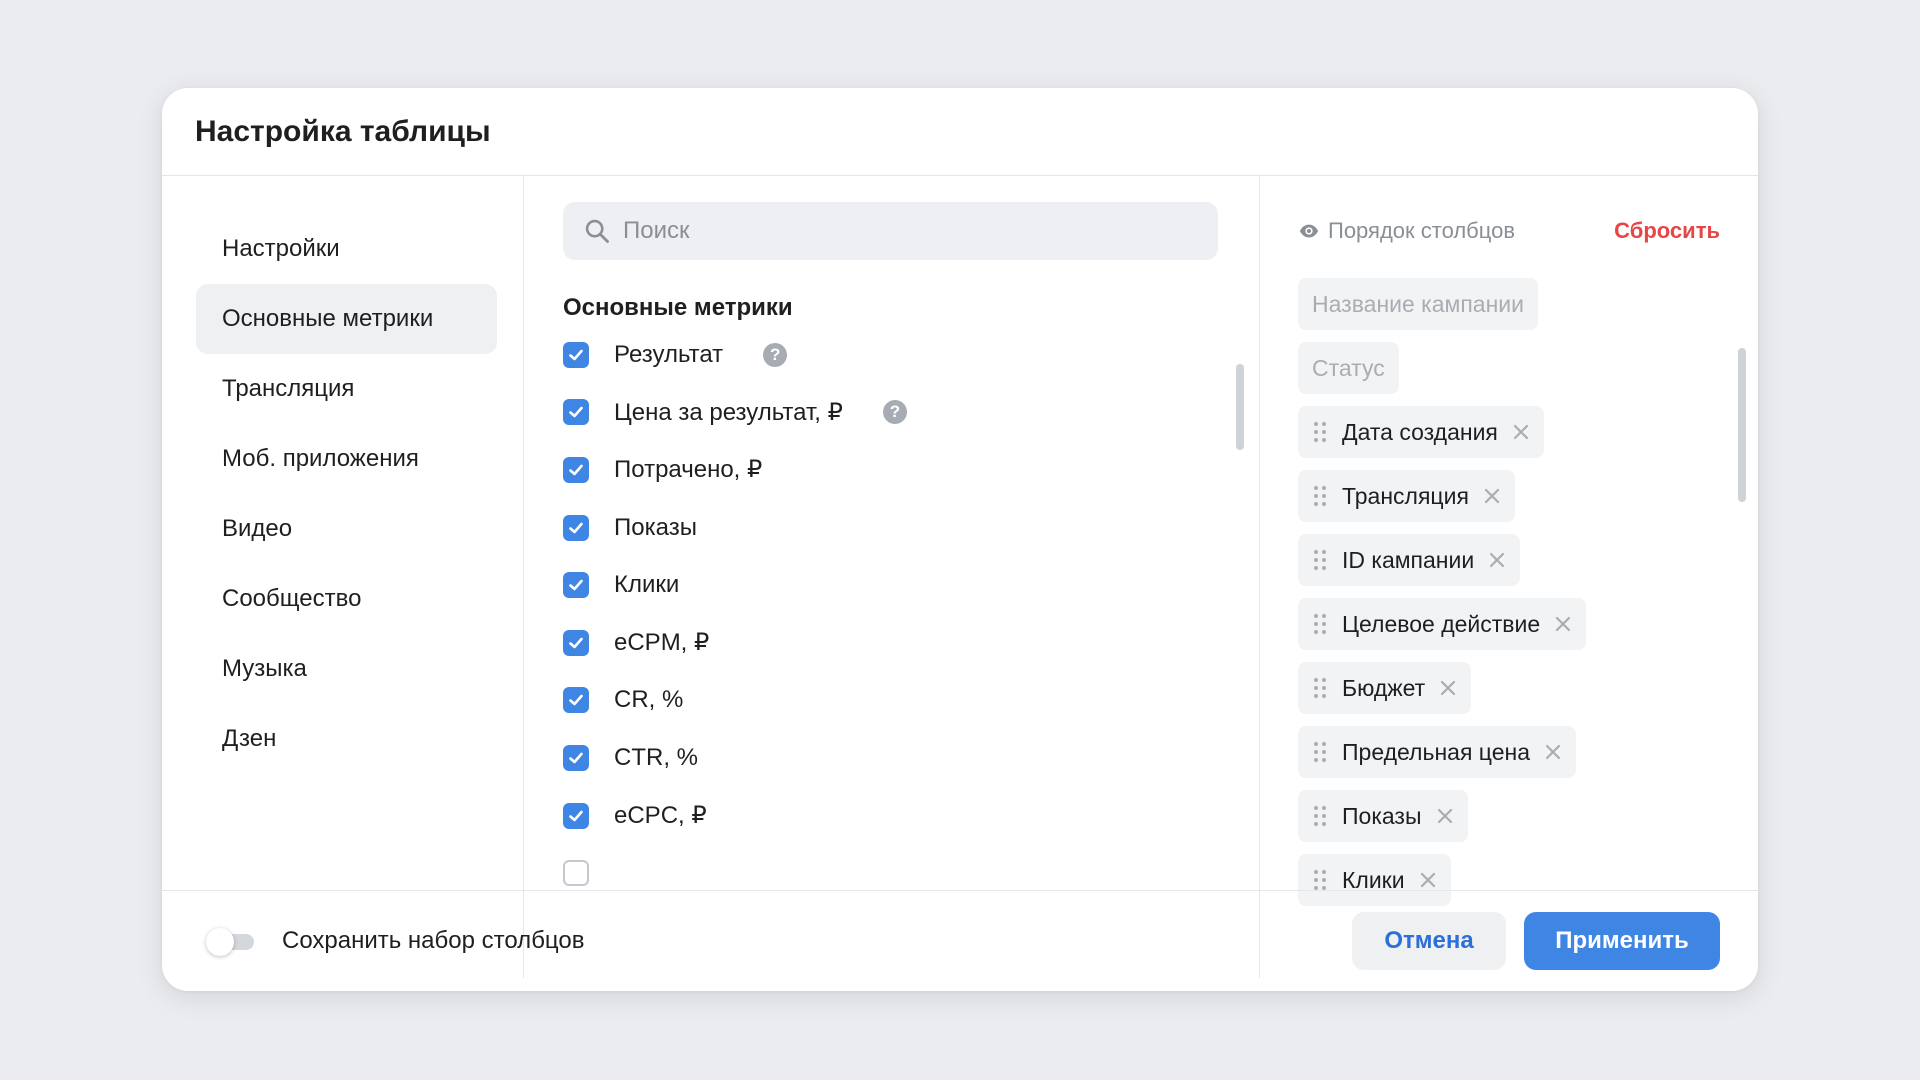  What do you see at coordinates (883, 470) in the screenshot?
I see `list-item: Потрачено, ₽` at bounding box center [883, 470].